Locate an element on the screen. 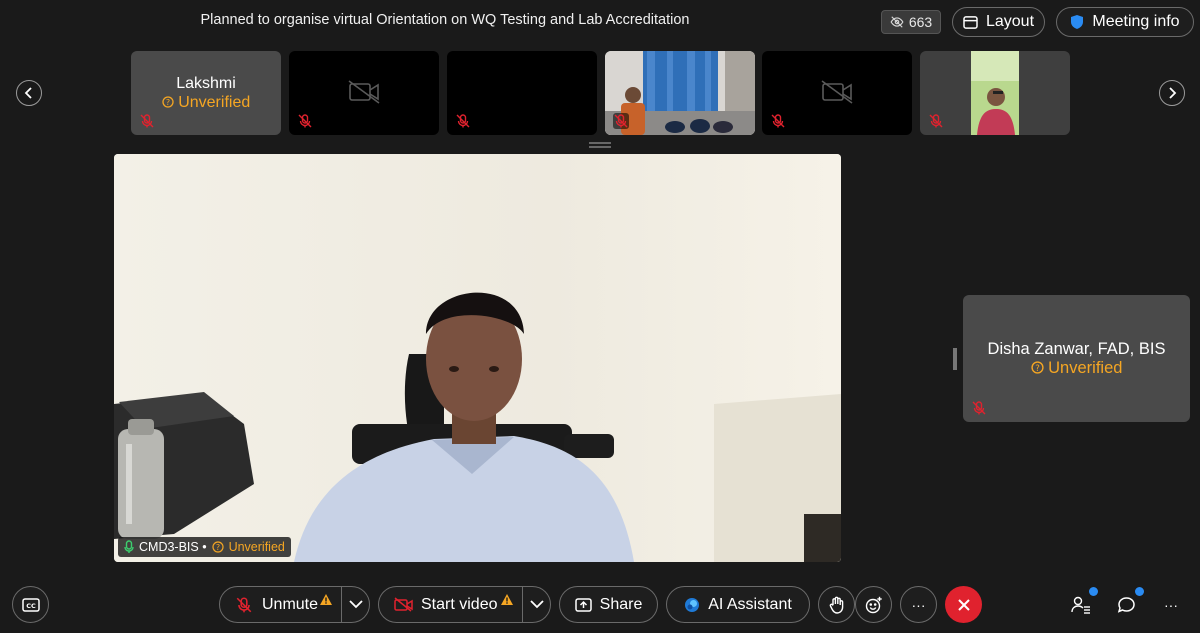 The image size is (1200, 633). closed-captions-icon: CC is located at coordinates (30, 604).